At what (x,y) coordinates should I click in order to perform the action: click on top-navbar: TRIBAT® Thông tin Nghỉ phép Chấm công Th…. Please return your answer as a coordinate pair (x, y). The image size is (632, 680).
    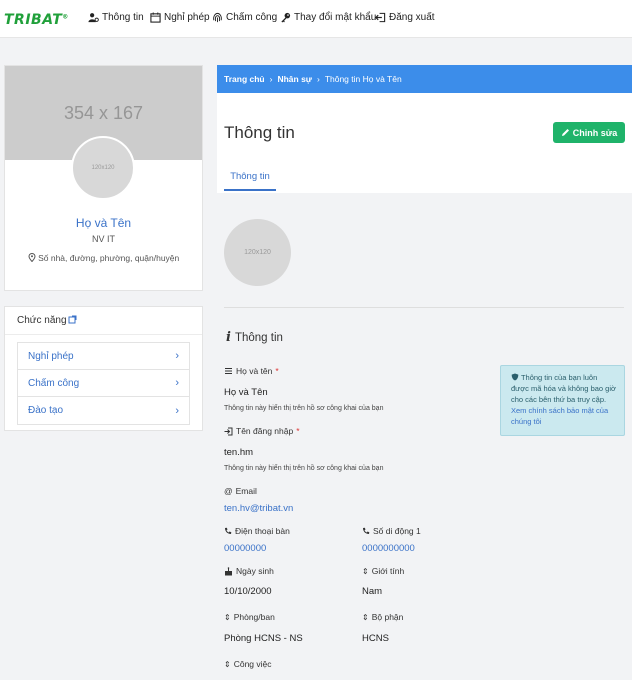
    Looking at the image, I should click on (316, 19).